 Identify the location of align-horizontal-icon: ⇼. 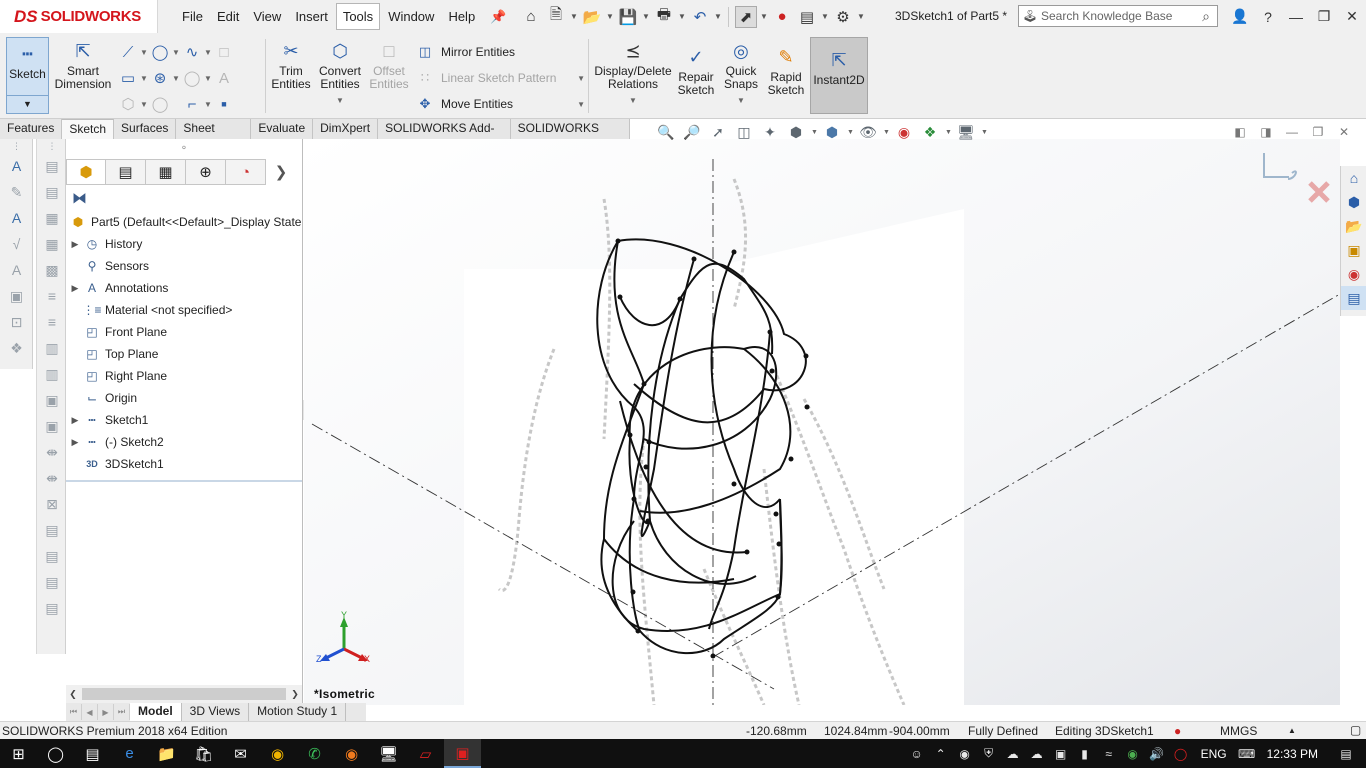
(52, 452).